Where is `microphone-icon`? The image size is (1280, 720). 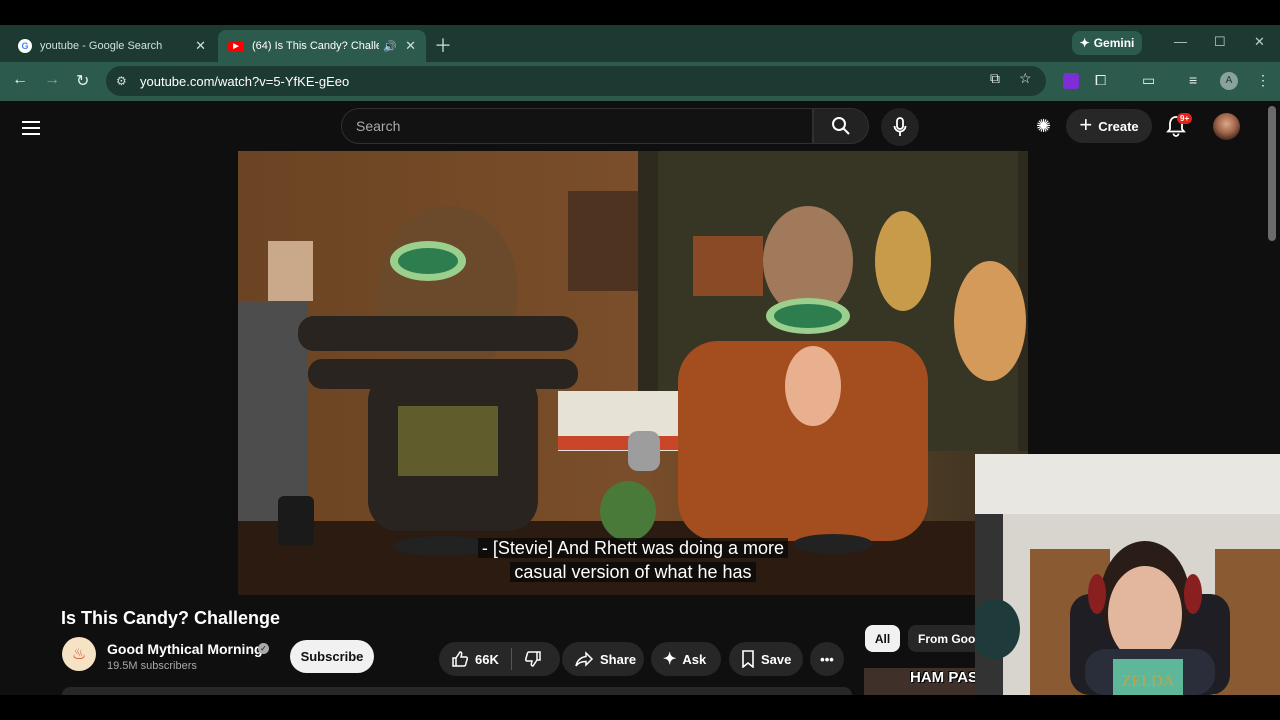
microphone-icon is located at coordinates (900, 126).